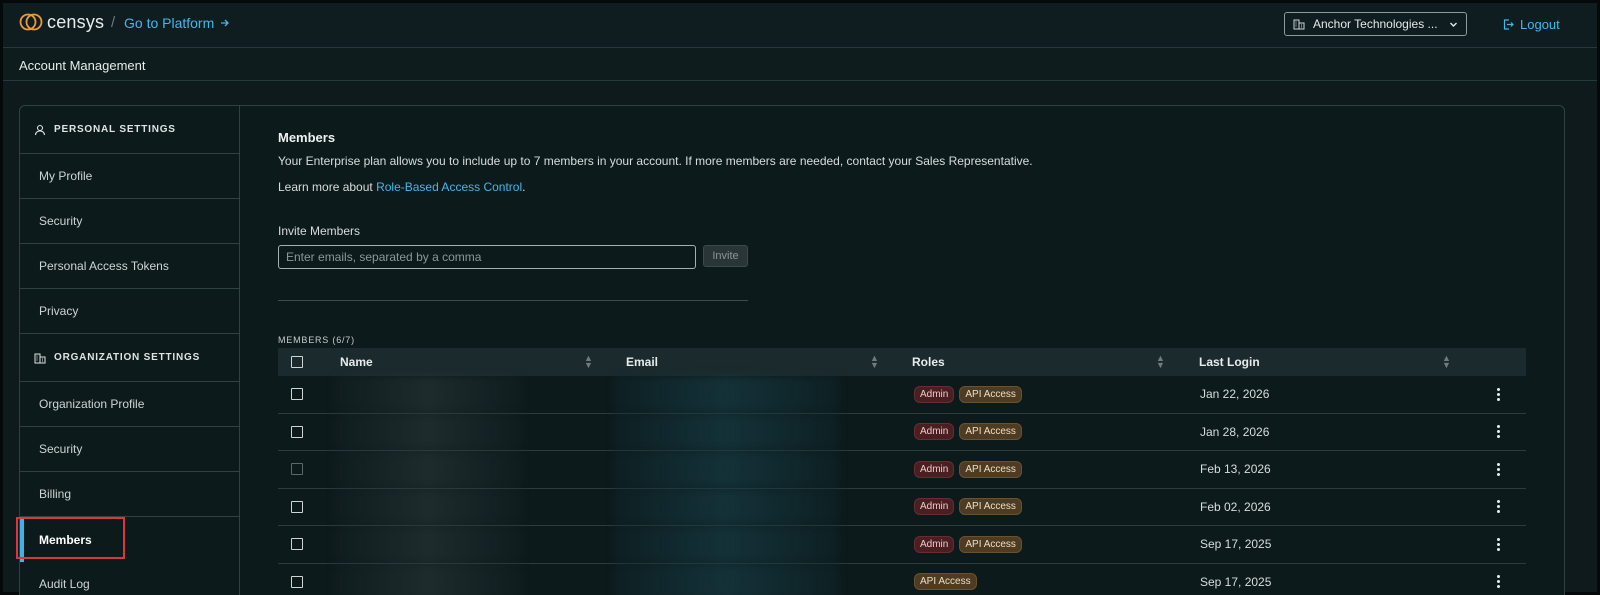 This screenshot has height=595, width=1600. I want to click on logo-text: censys, so click(76, 21).